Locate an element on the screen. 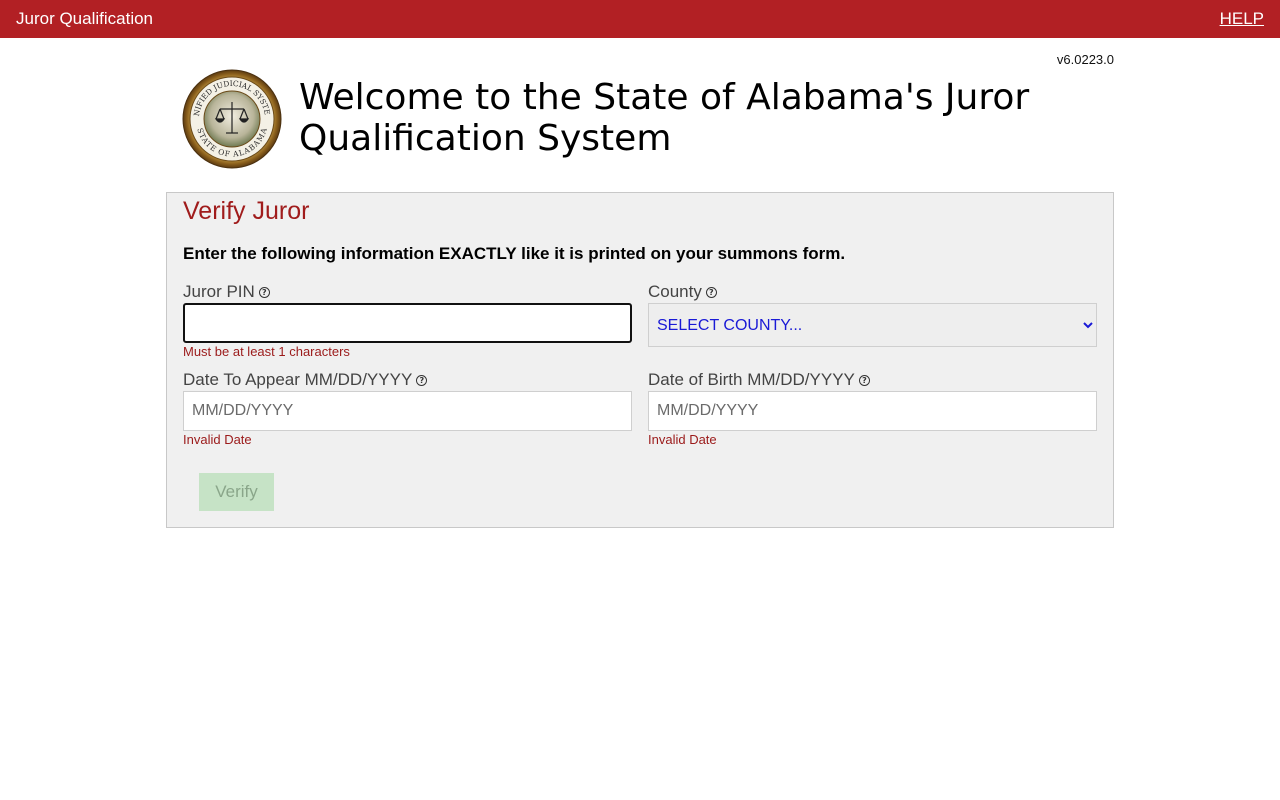 The width and height of the screenshot is (1280, 800). version-label: v6.0223.0 is located at coordinates (1085, 59).